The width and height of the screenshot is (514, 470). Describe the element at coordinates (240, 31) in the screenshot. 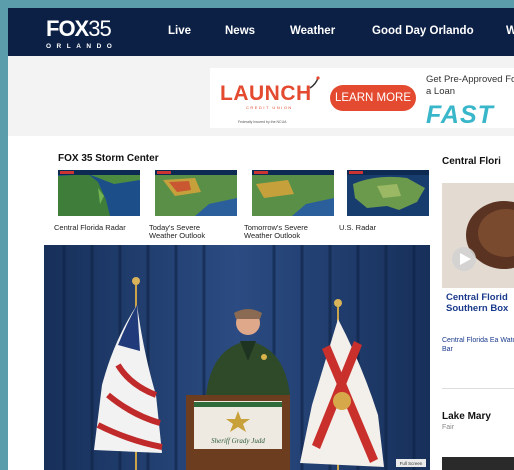

I see `nav-news: News` at that location.